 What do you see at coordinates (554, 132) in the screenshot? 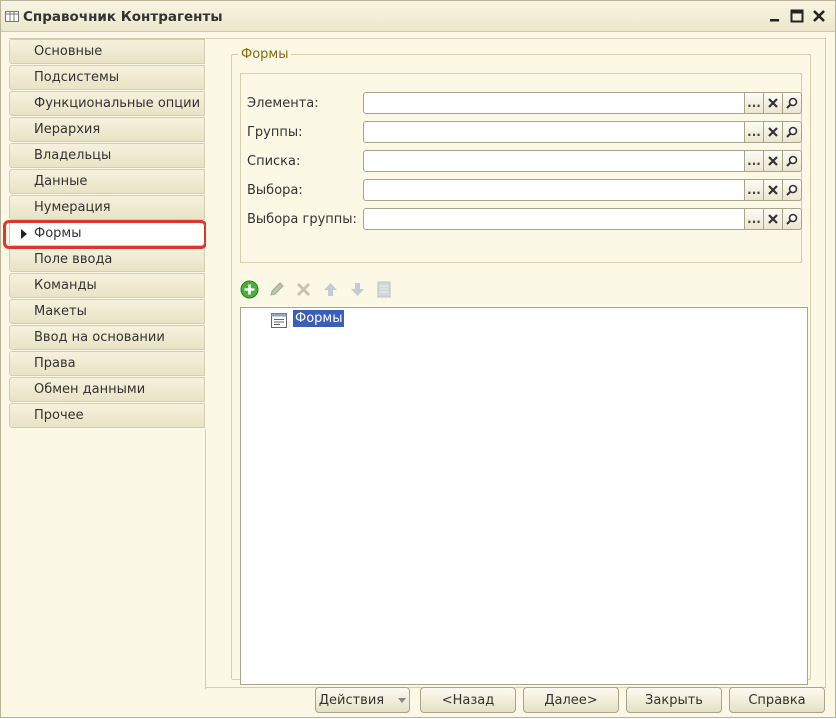
I see `group-form-input` at bounding box center [554, 132].